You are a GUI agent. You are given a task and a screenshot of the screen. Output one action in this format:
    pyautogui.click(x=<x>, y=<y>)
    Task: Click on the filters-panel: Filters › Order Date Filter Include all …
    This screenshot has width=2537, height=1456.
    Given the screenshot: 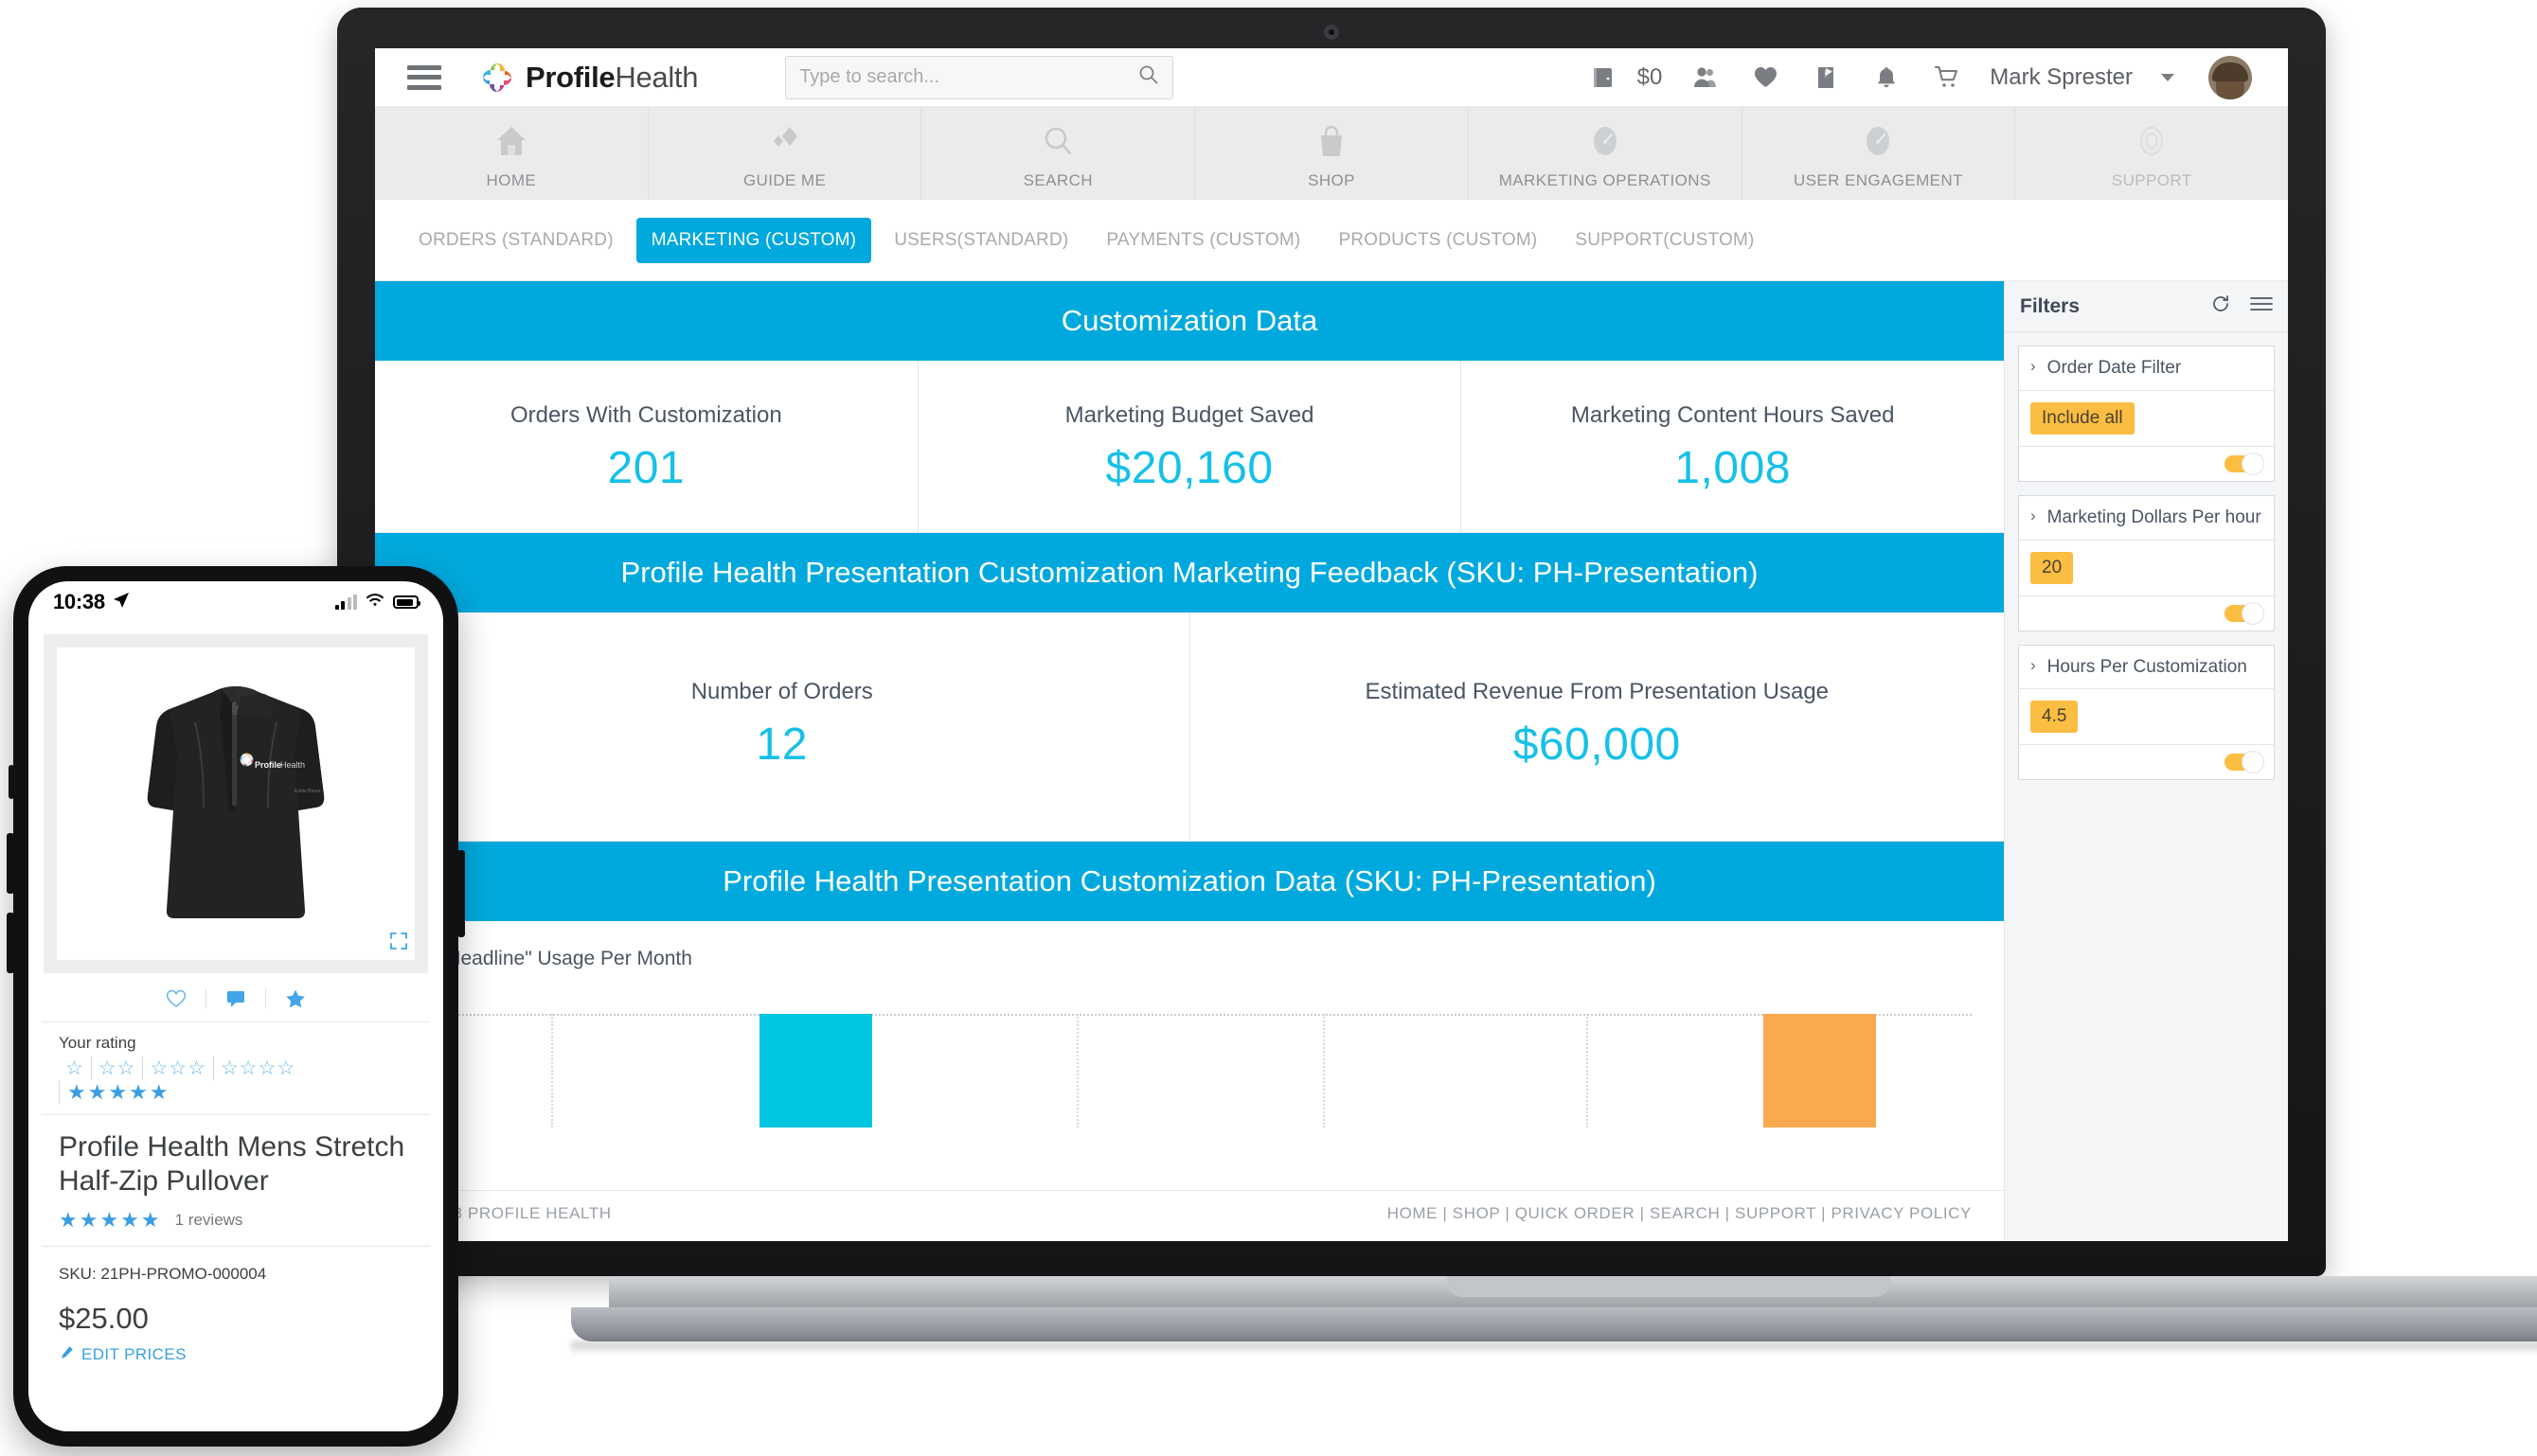 What is the action you would take?
    pyautogui.click(x=2146, y=761)
    